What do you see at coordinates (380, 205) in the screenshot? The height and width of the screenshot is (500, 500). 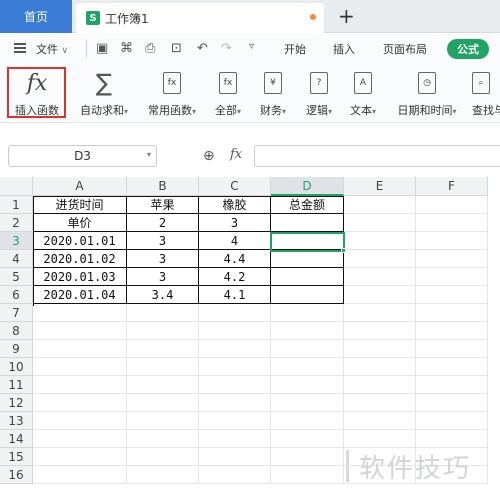 I see `cell-e1` at bounding box center [380, 205].